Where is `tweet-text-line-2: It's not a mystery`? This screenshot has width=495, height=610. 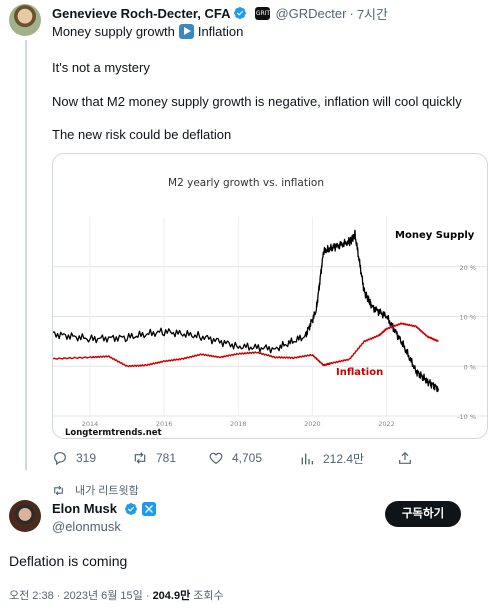
tweet-text-line-2: It's not a mystery is located at coordinates (101, 67).